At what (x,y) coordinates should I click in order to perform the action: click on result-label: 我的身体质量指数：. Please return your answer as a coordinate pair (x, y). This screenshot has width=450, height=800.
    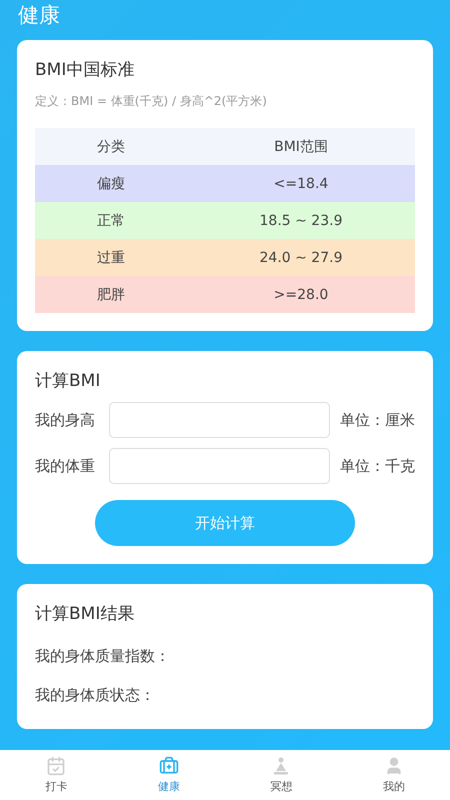
    Looking at the image, I should click on (103, 656).